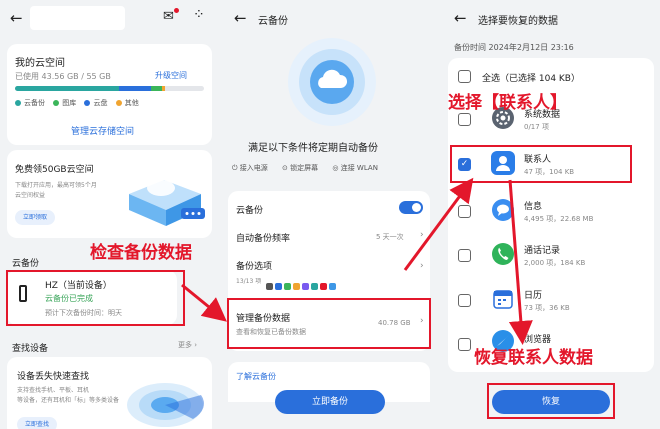  What do you see at coordinates (438, 224) in the screenshot?
I see `arrow-to-contacts` at bounding box center [438, 224].